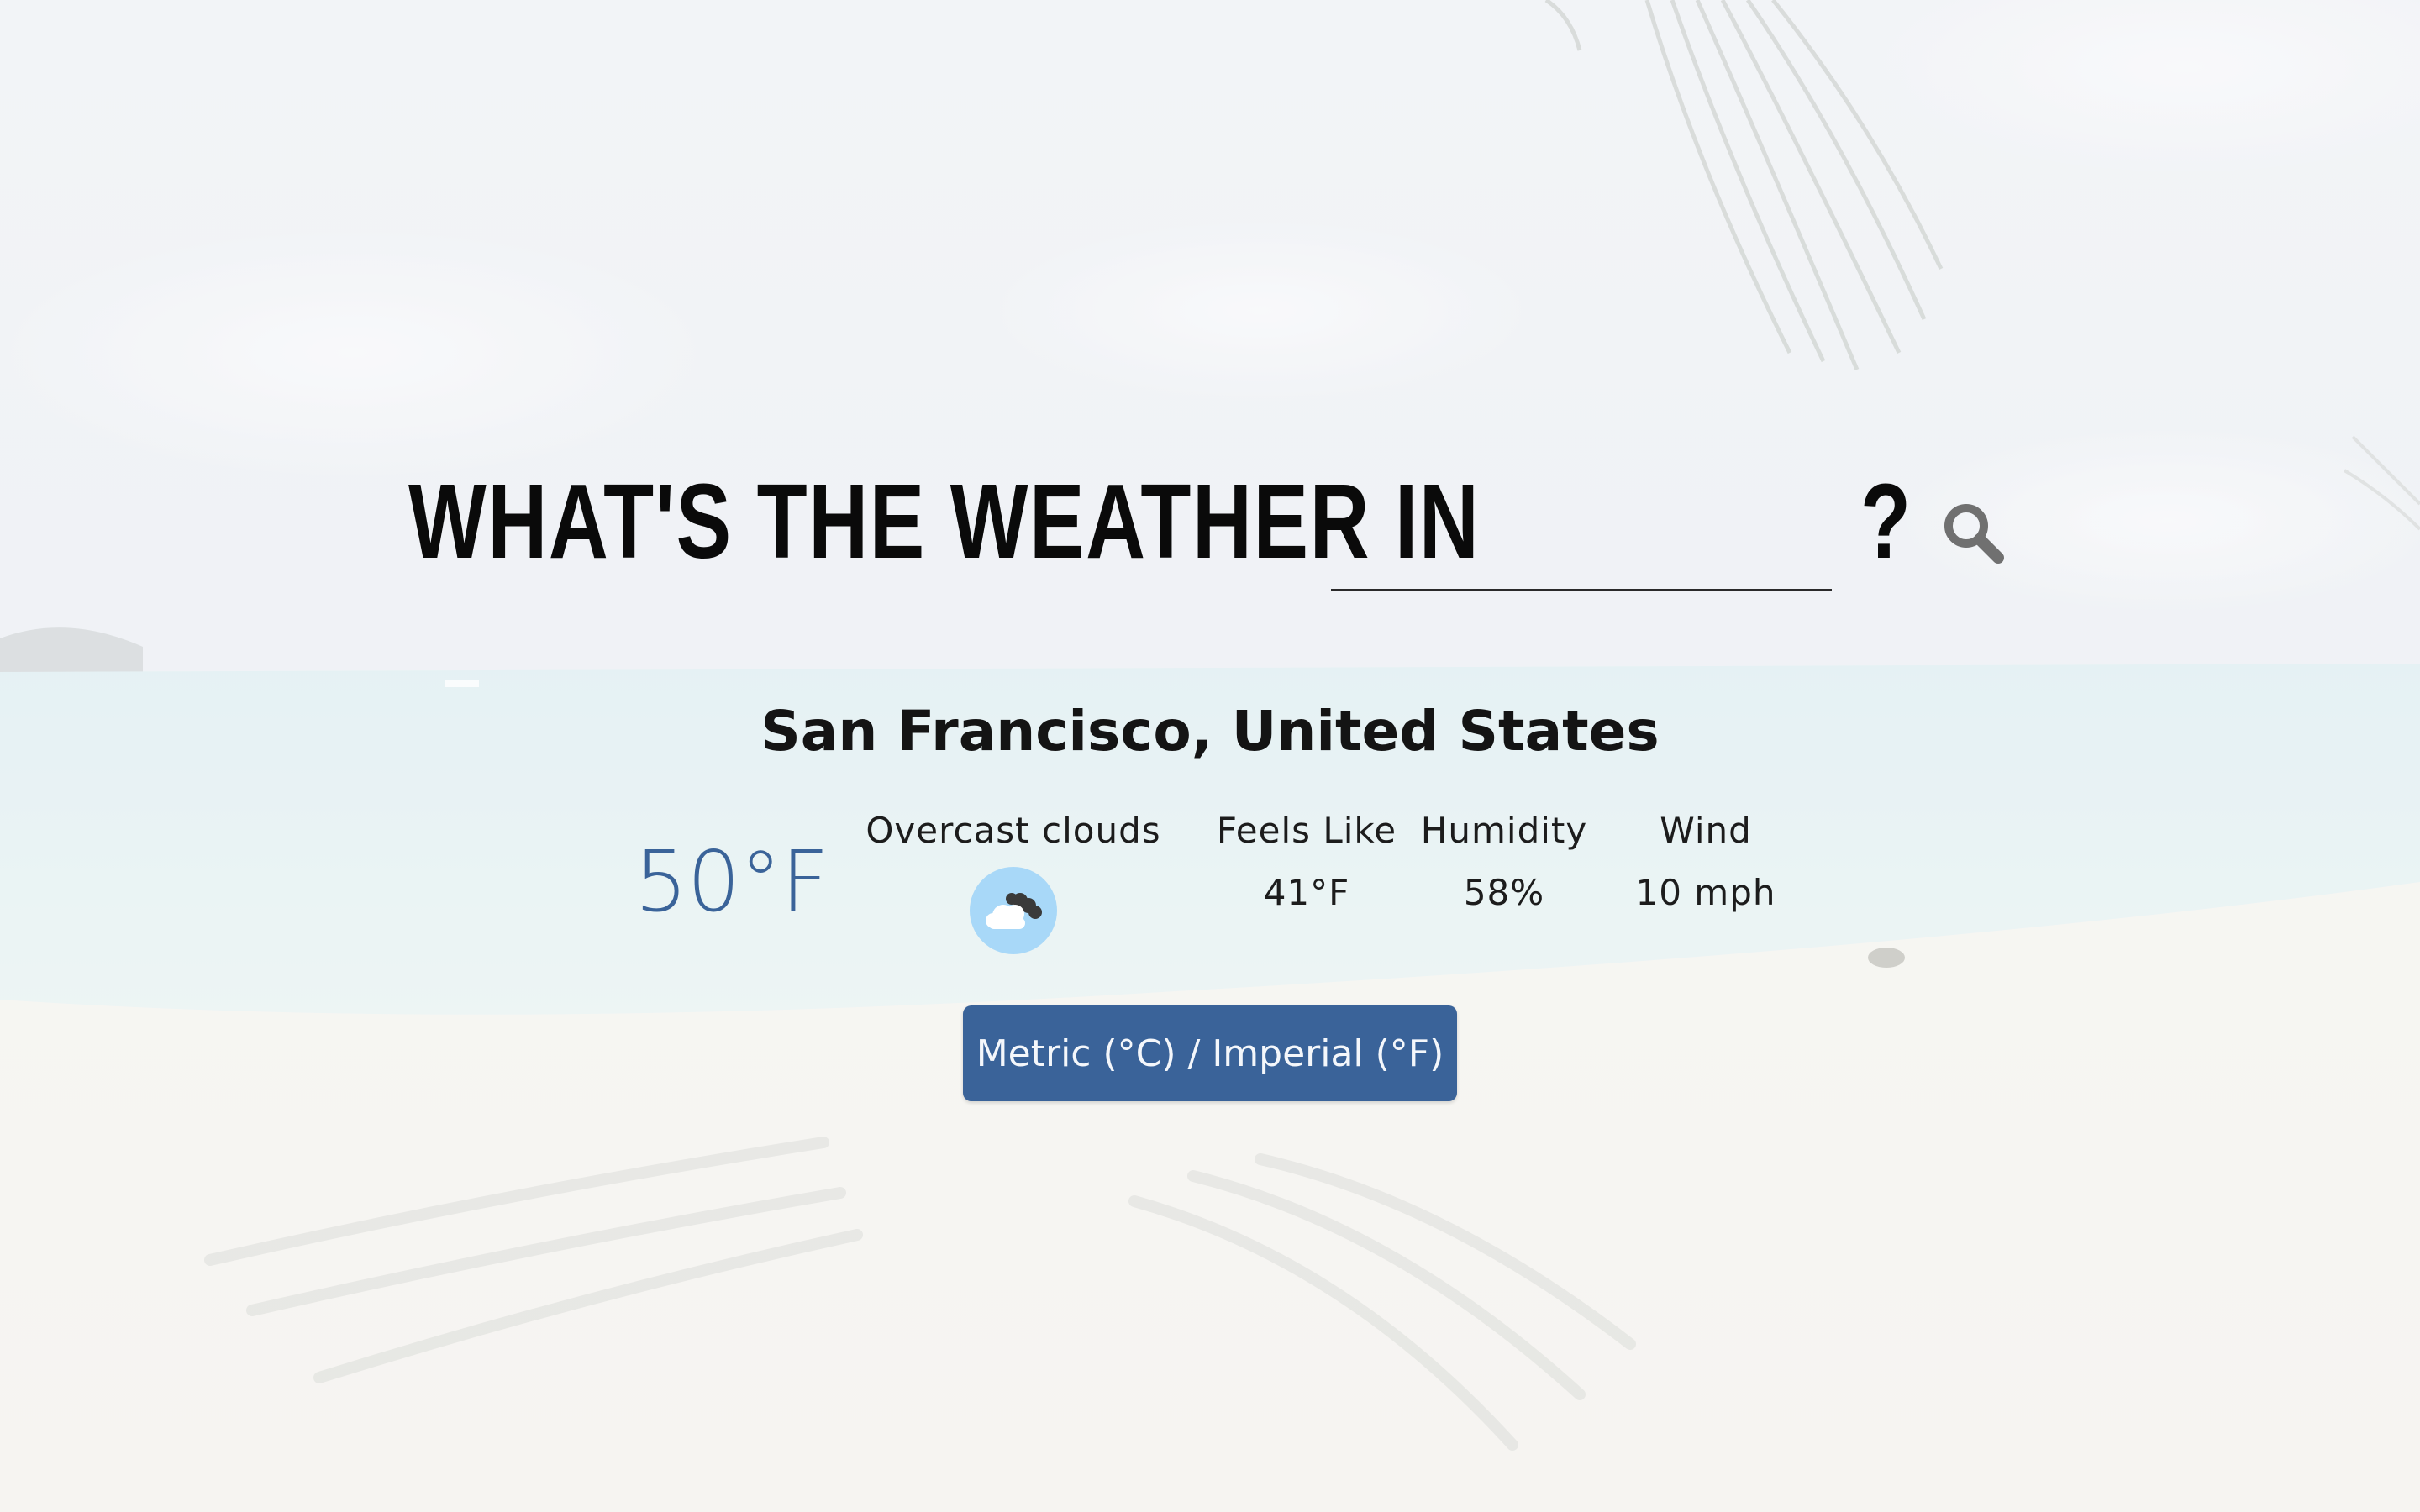  I want to click on search-button, so click(1976, 535).